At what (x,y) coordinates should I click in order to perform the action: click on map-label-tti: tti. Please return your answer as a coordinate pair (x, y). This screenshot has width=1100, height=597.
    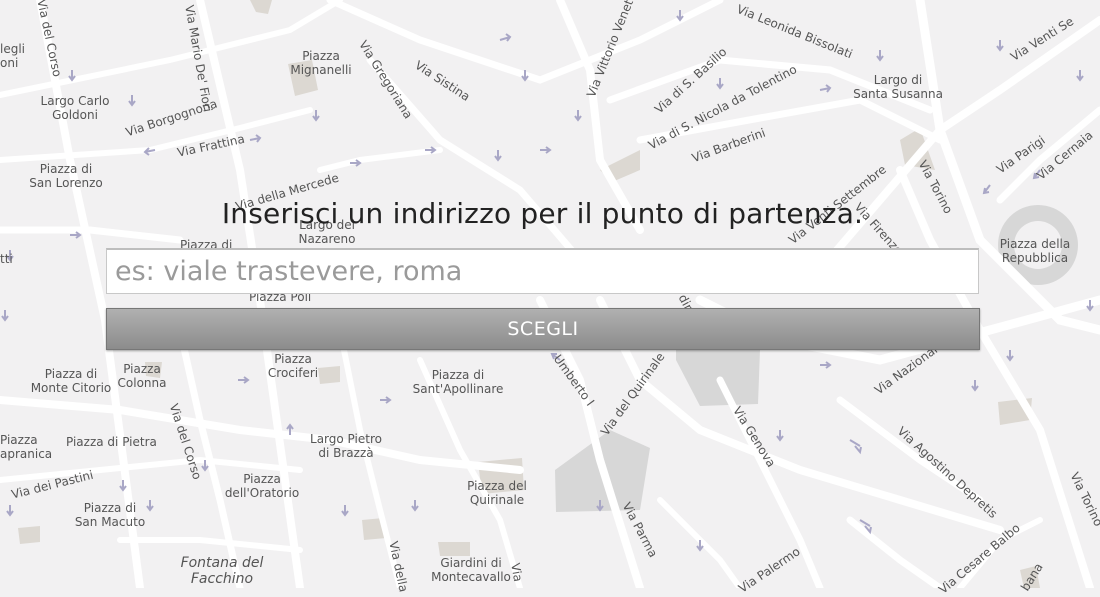
    Looking at the image, I should click on (6, 259).